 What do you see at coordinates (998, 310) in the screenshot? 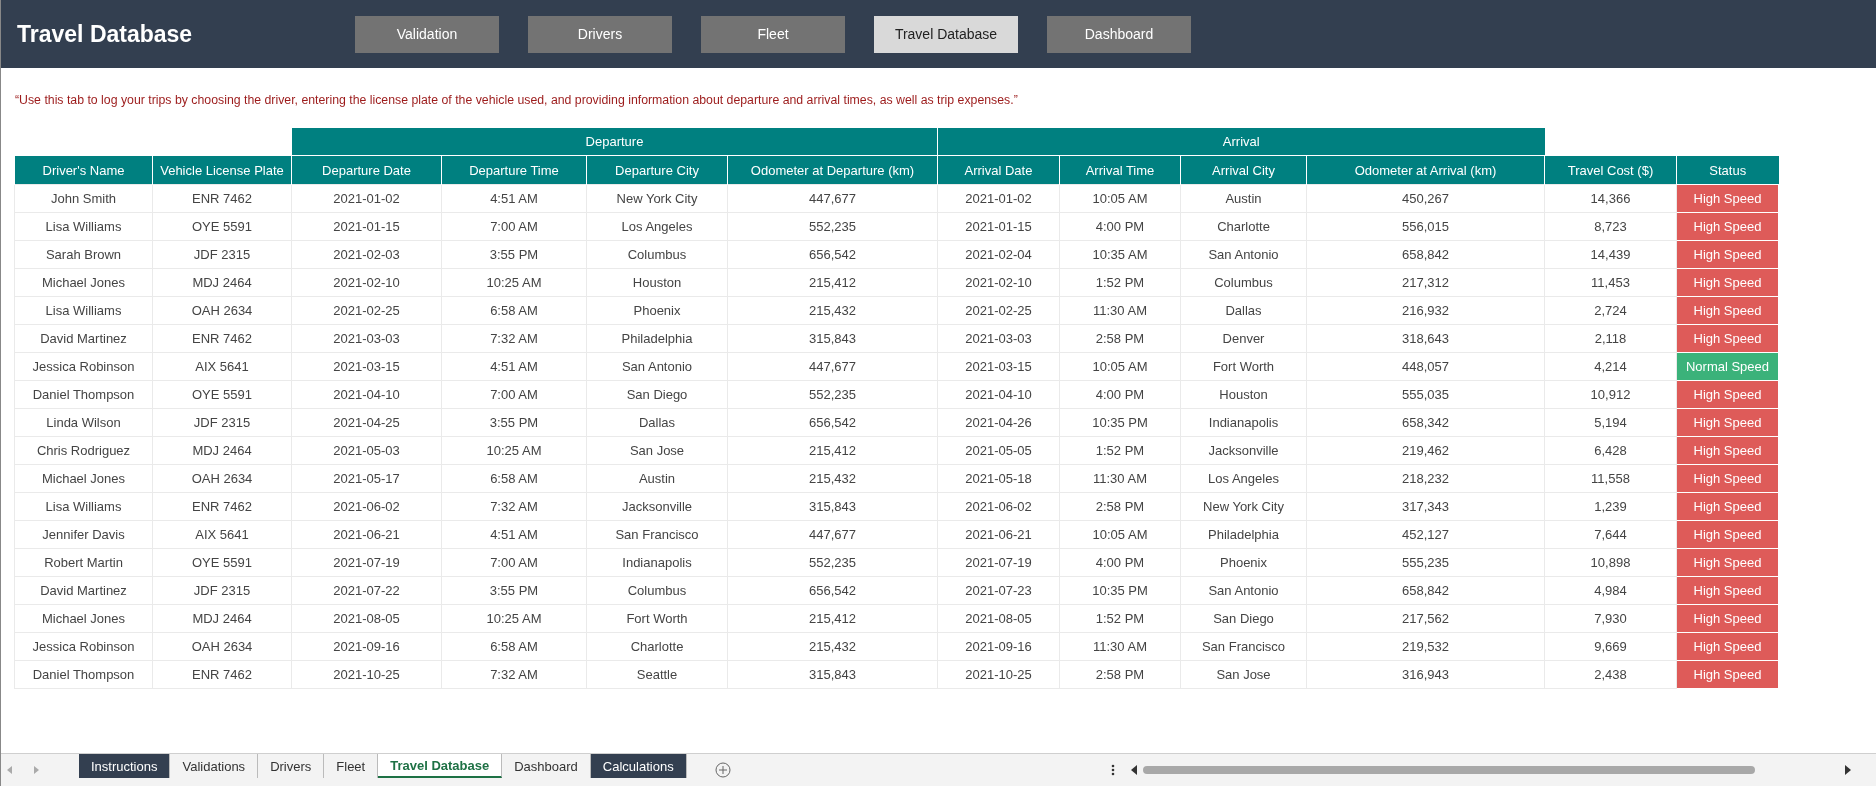
I see `table-cell: 2021-02-25` at bounding box center [998, 310].